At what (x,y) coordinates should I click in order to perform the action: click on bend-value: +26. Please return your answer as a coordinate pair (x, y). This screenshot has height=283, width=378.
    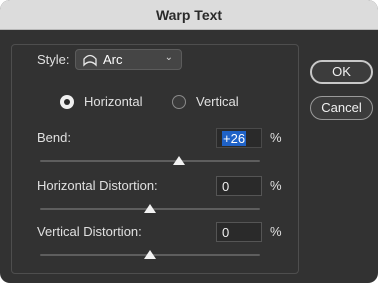
    Looking at the image, I should click on (234, 138).